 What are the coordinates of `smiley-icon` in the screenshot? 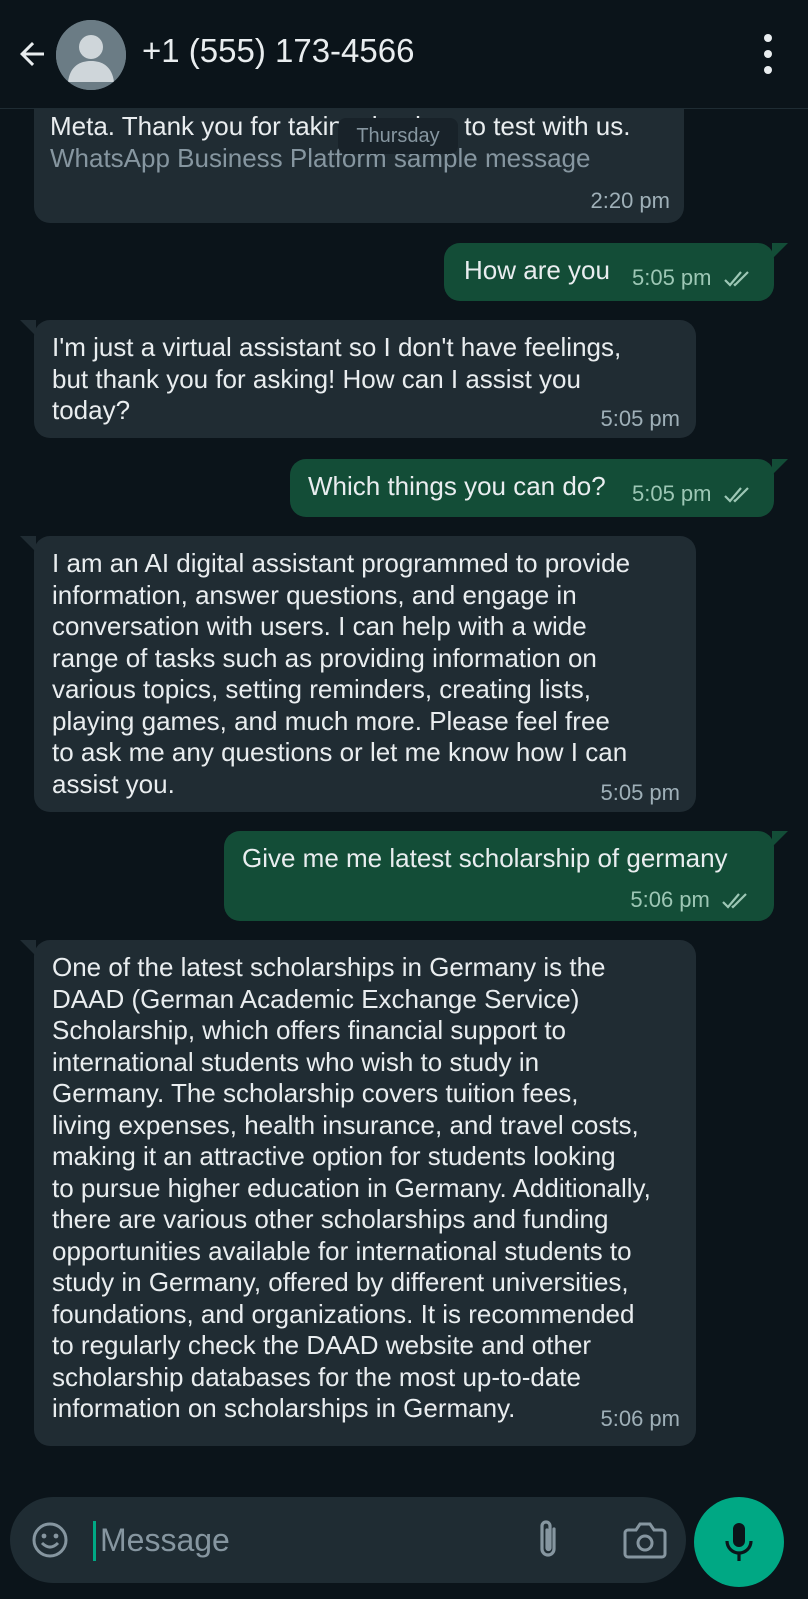 It's located at (50, 1540).